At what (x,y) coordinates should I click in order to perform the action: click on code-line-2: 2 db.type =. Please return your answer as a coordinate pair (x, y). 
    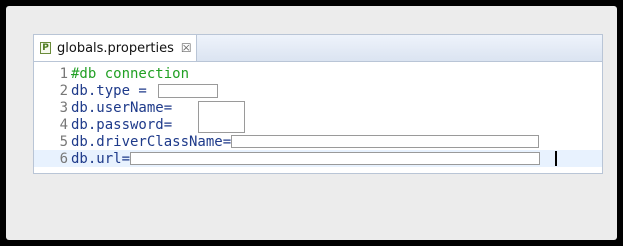
    Looking at the image, I should click on (318, 90).